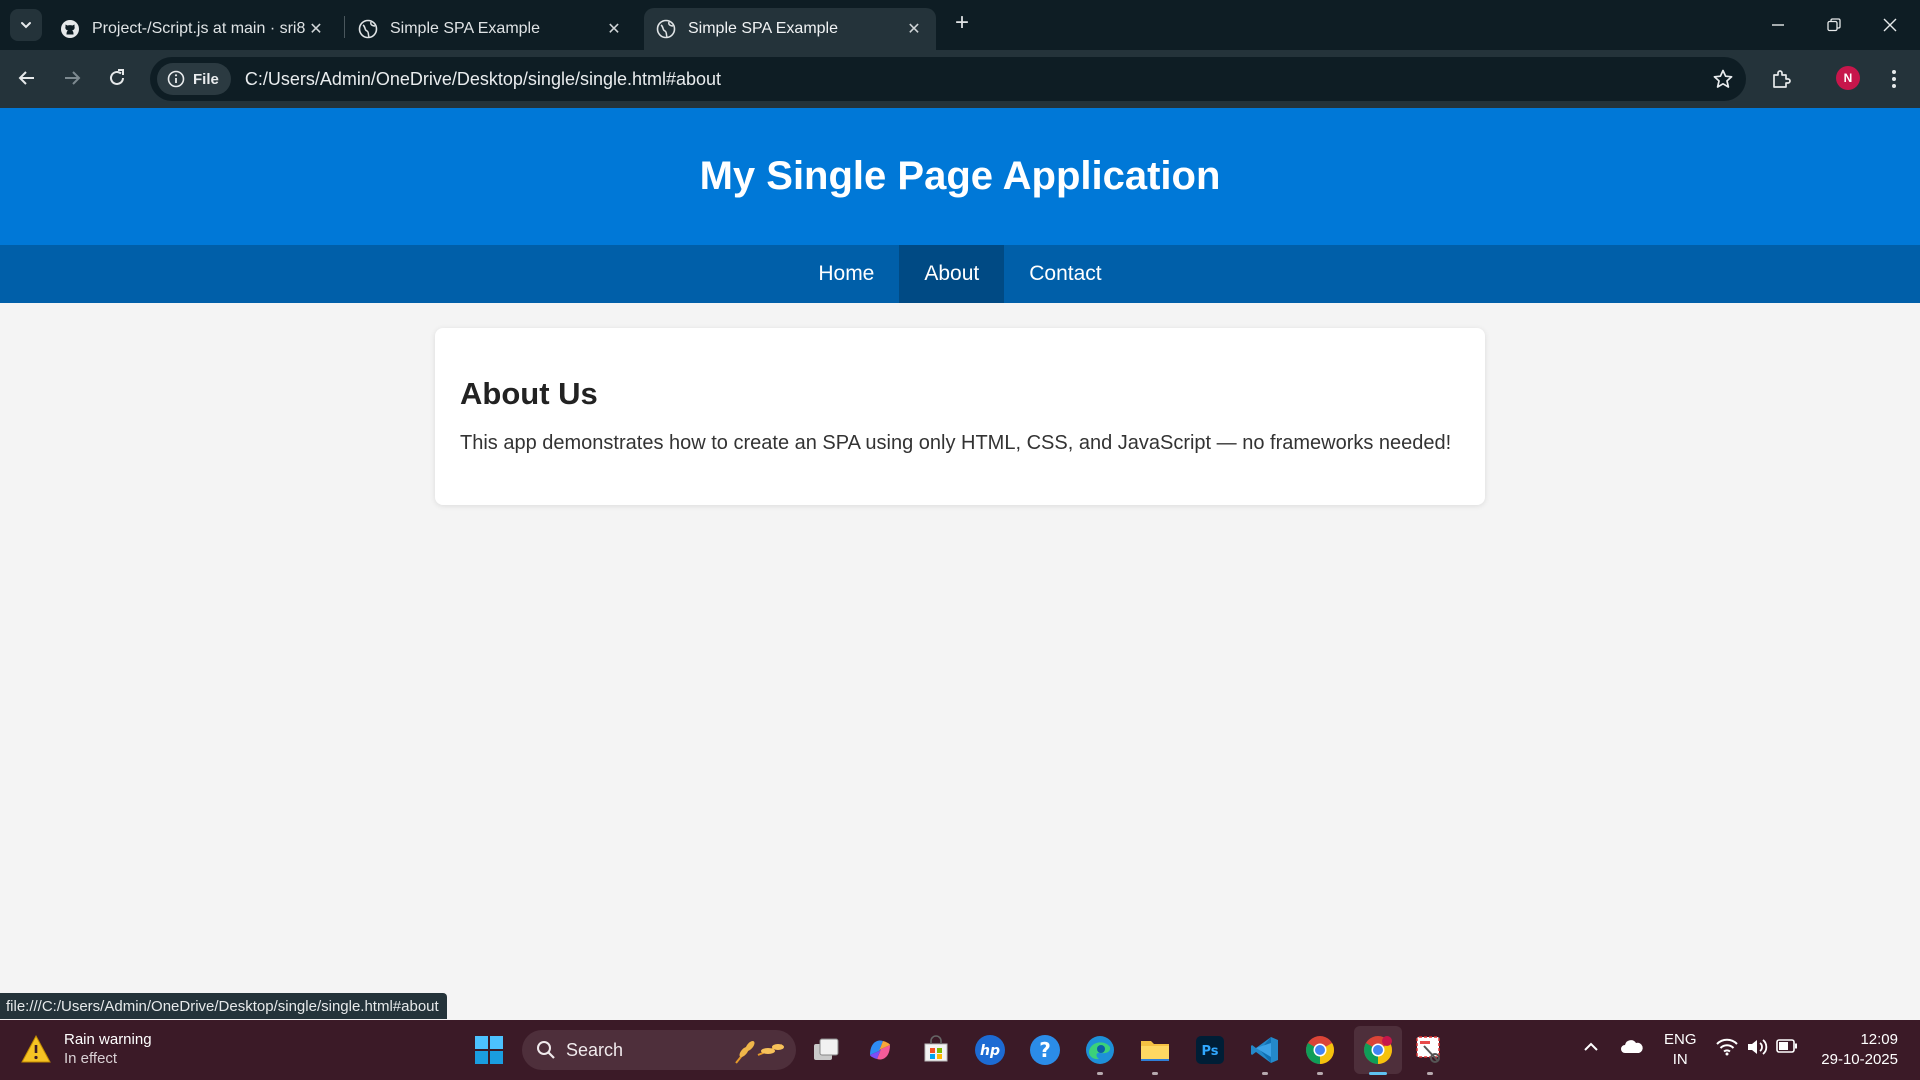  I want to click on minimize-button, so click(1778, 25).